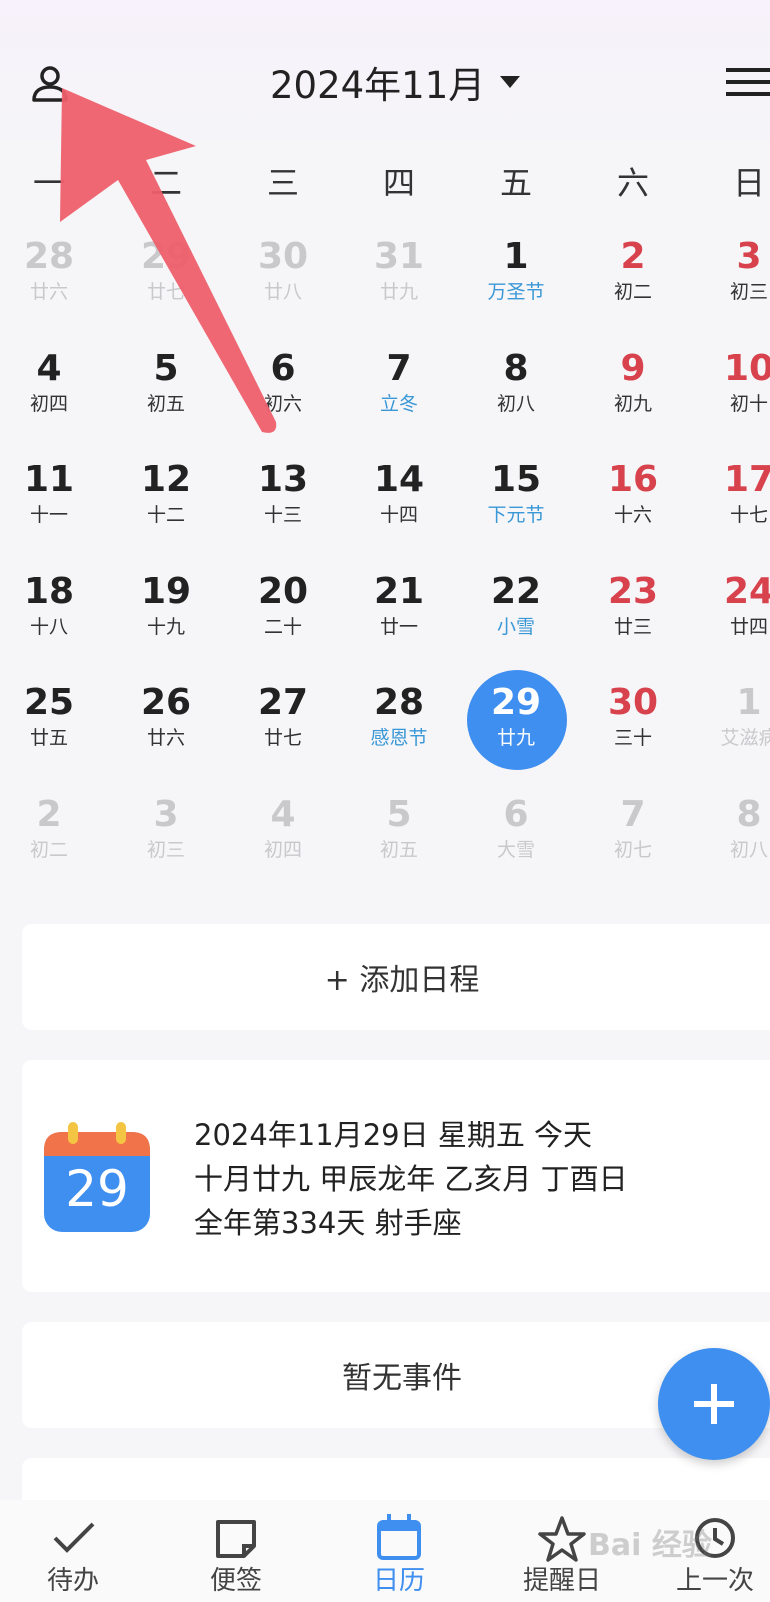 Image resolution: width=770 pixels, height=1602 pixels. What do you see at coordinates (402, 1378) in the screenshot?
I see `no-events-label: 暂无事件` at bounding box center [402, 1378].